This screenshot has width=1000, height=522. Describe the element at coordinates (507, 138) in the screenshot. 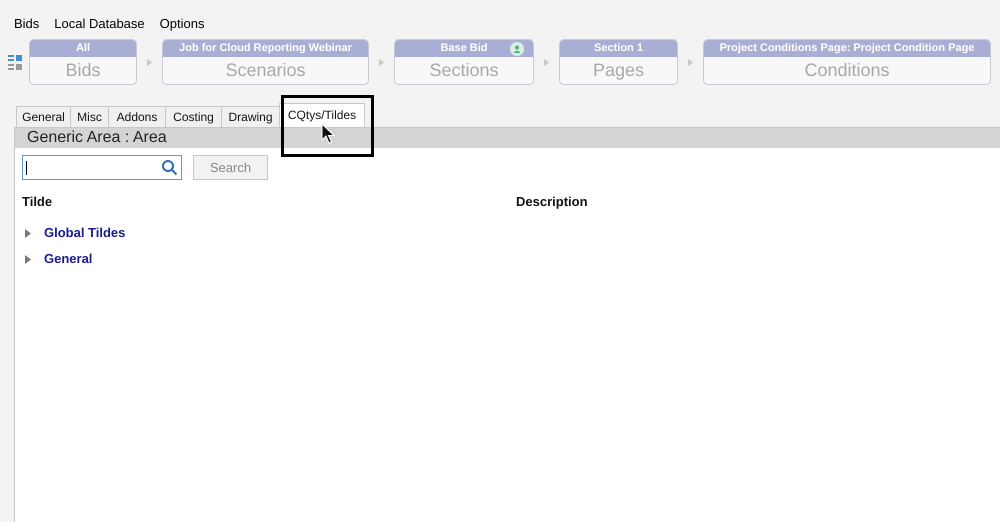

I see `panel-title: Generic Area : Area` at that location.